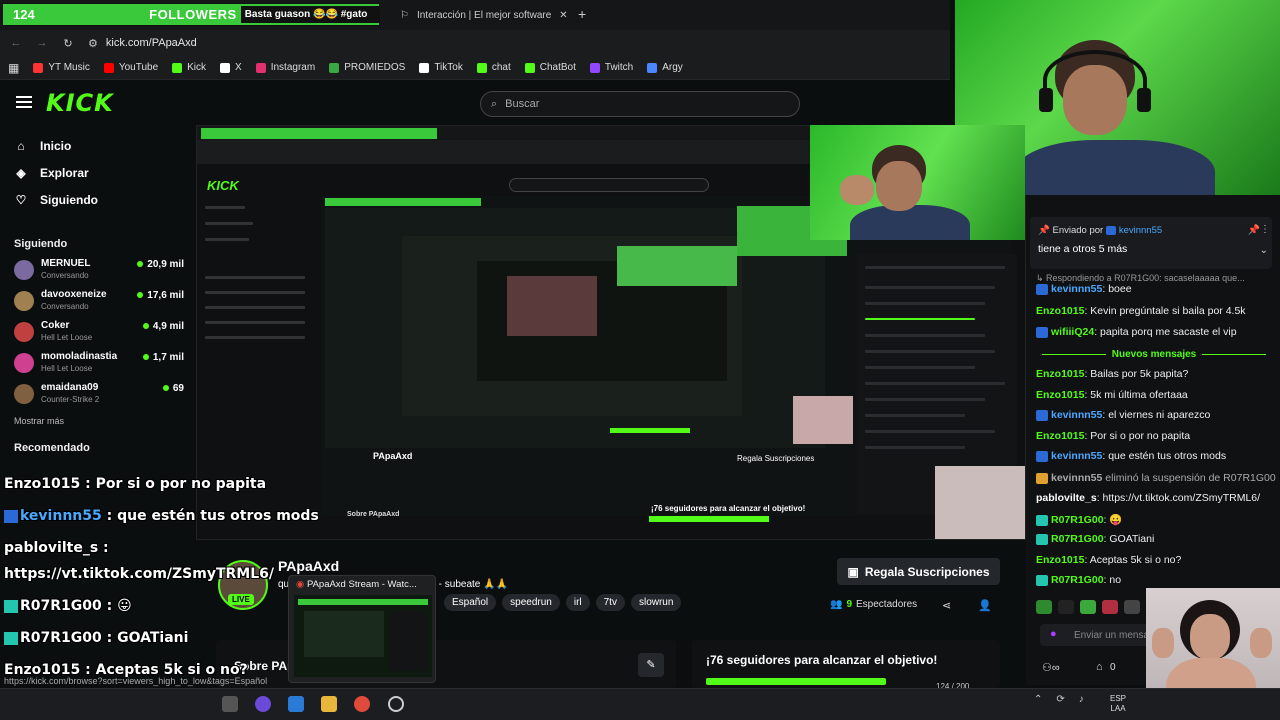 The height and width of the screenshot is (720, 1280). What do you see at coordinates (550, 67) in the screenshot?
I see `bookmark-item: ChatBot` at bounding box center [550, 67].